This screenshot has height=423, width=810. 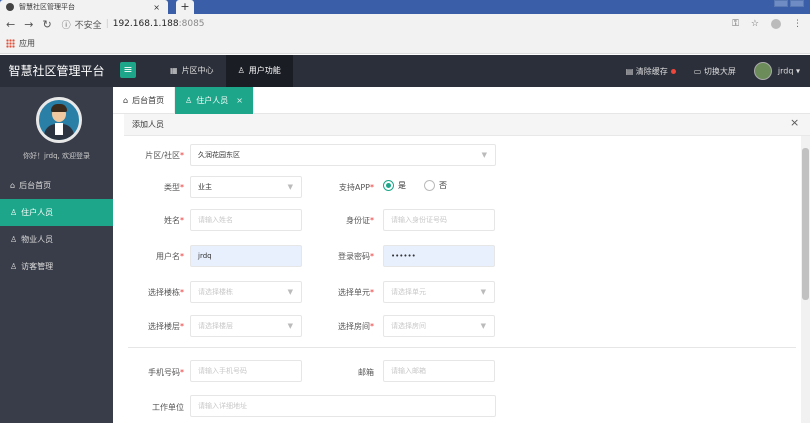 I want to click on more-menu-icon: ⋮, so click(x=797, y=24).